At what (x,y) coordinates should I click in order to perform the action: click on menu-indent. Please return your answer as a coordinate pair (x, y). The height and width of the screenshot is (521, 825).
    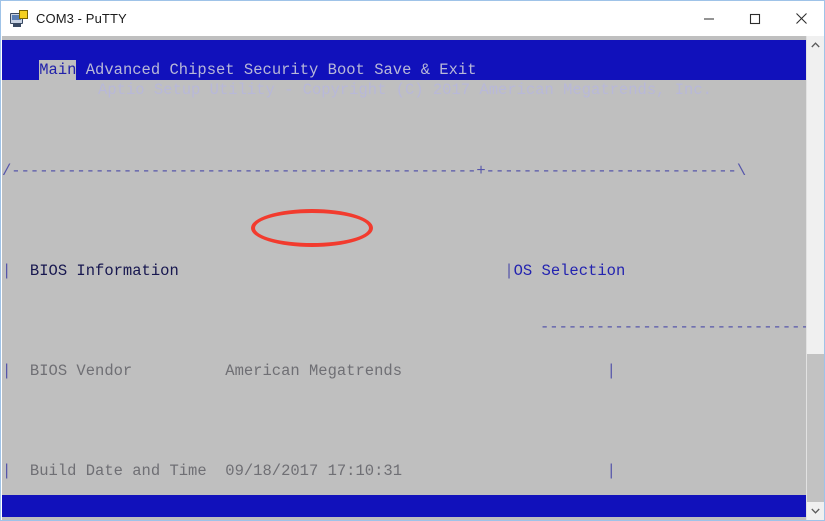
    Looking at the image, I should click on (20, 70).